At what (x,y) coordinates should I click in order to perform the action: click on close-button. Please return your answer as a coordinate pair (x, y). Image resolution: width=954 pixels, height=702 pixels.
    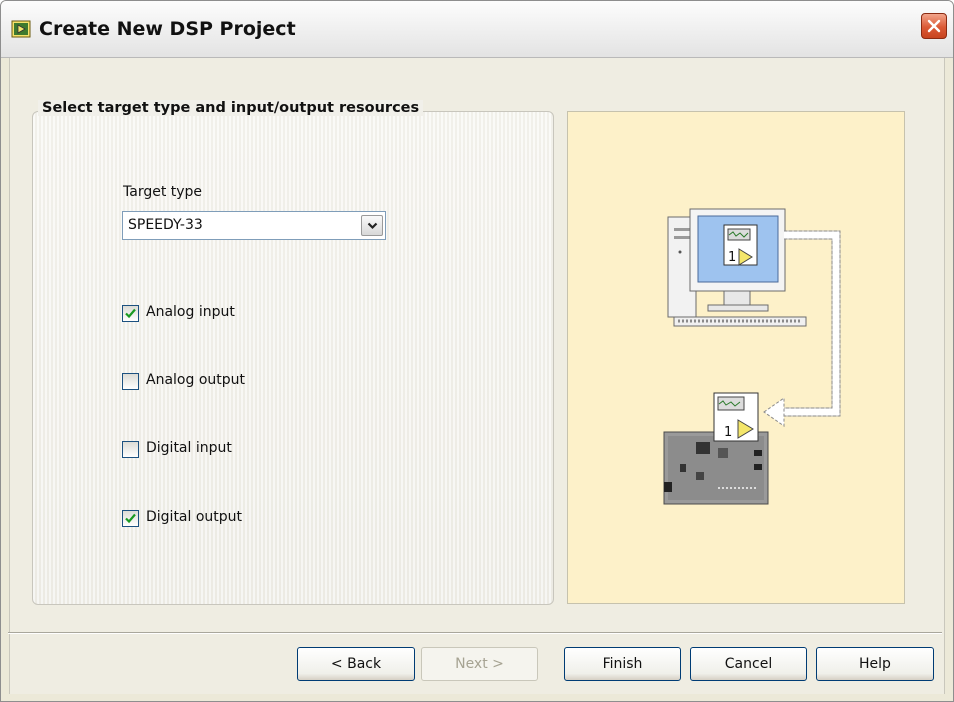
    Looking at the image, I should click on (934, 26).